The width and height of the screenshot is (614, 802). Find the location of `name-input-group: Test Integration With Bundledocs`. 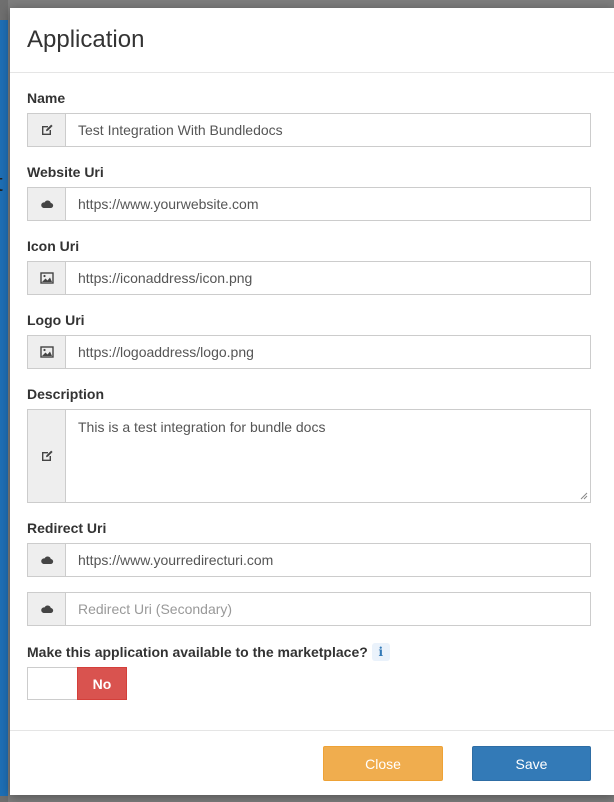

name-input-group: Test Integration With Bundledocs is located at coordinates (309, 130).